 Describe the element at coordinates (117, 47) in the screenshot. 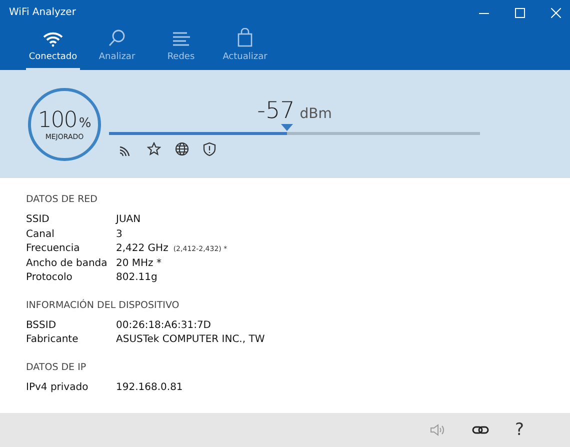

I see `nav-tab: Analizar` at that location.